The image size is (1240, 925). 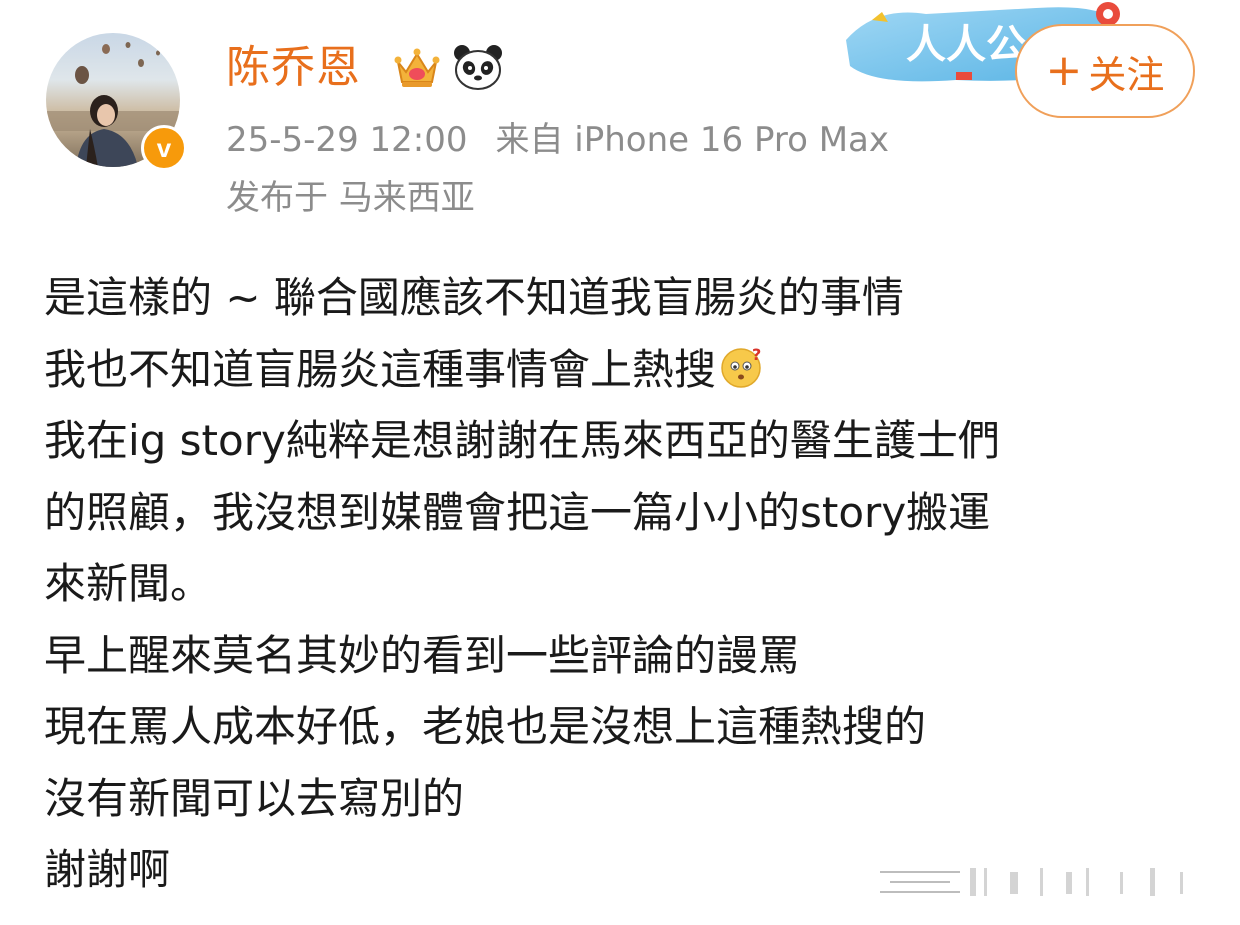 I want to click on post-line-with-emoji: 我也不知道盲腸炎這種事情會上熱搜 ?, so click(x=624, y=370).